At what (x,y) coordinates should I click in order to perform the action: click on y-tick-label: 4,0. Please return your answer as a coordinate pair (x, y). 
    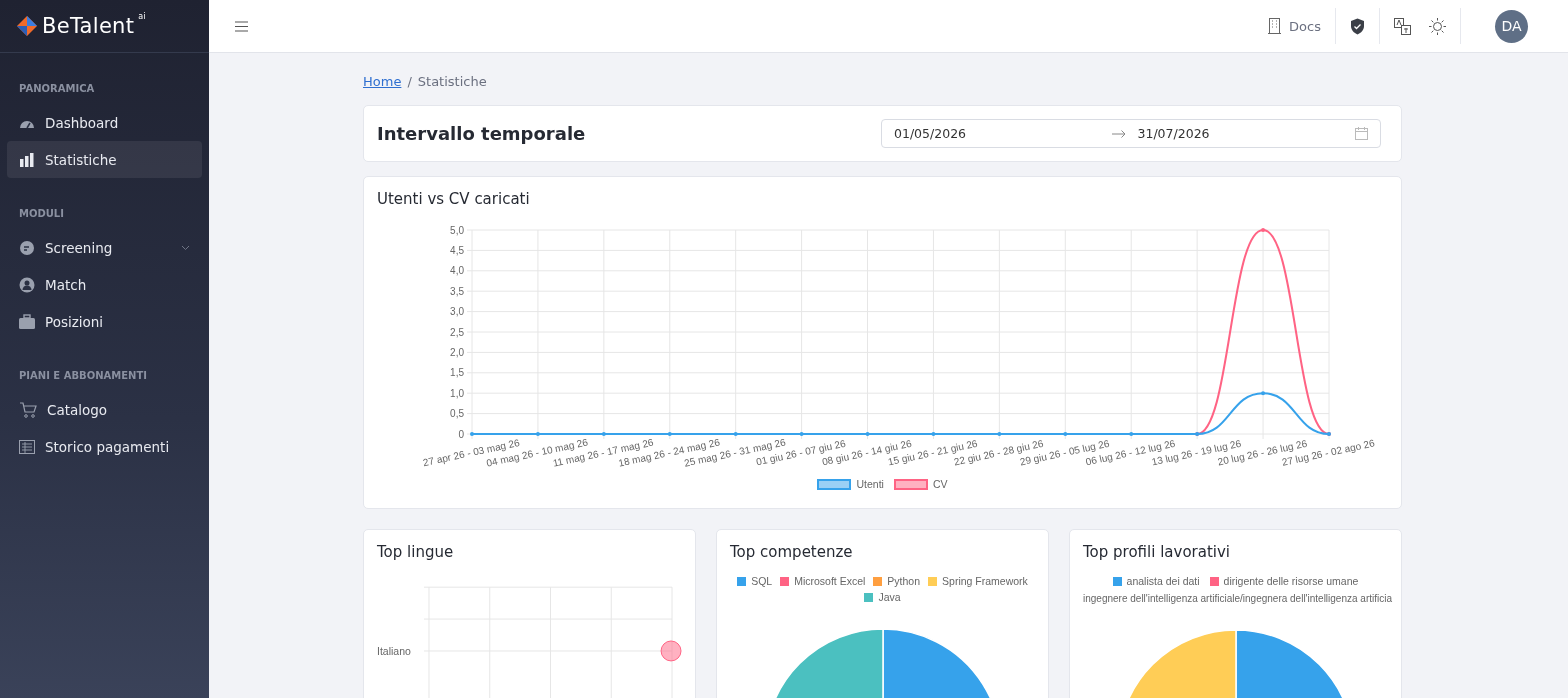
    Looking at the image, I should click on (457, 271).